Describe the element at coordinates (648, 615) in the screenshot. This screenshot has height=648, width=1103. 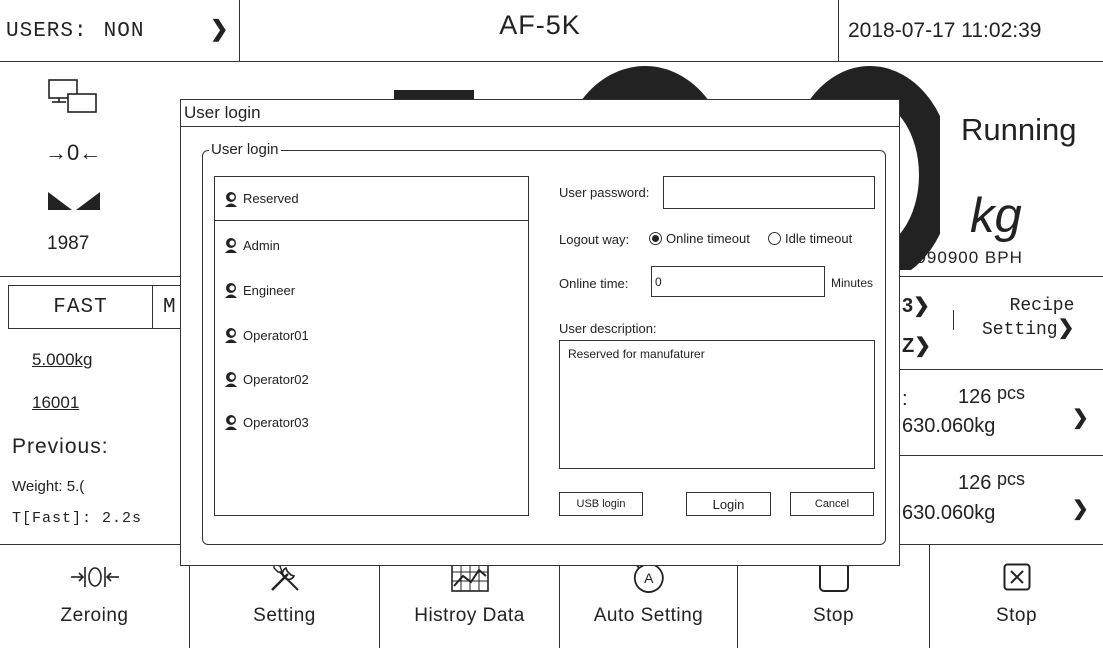
I see `auto-setting-label: Auto Setting` at that location.